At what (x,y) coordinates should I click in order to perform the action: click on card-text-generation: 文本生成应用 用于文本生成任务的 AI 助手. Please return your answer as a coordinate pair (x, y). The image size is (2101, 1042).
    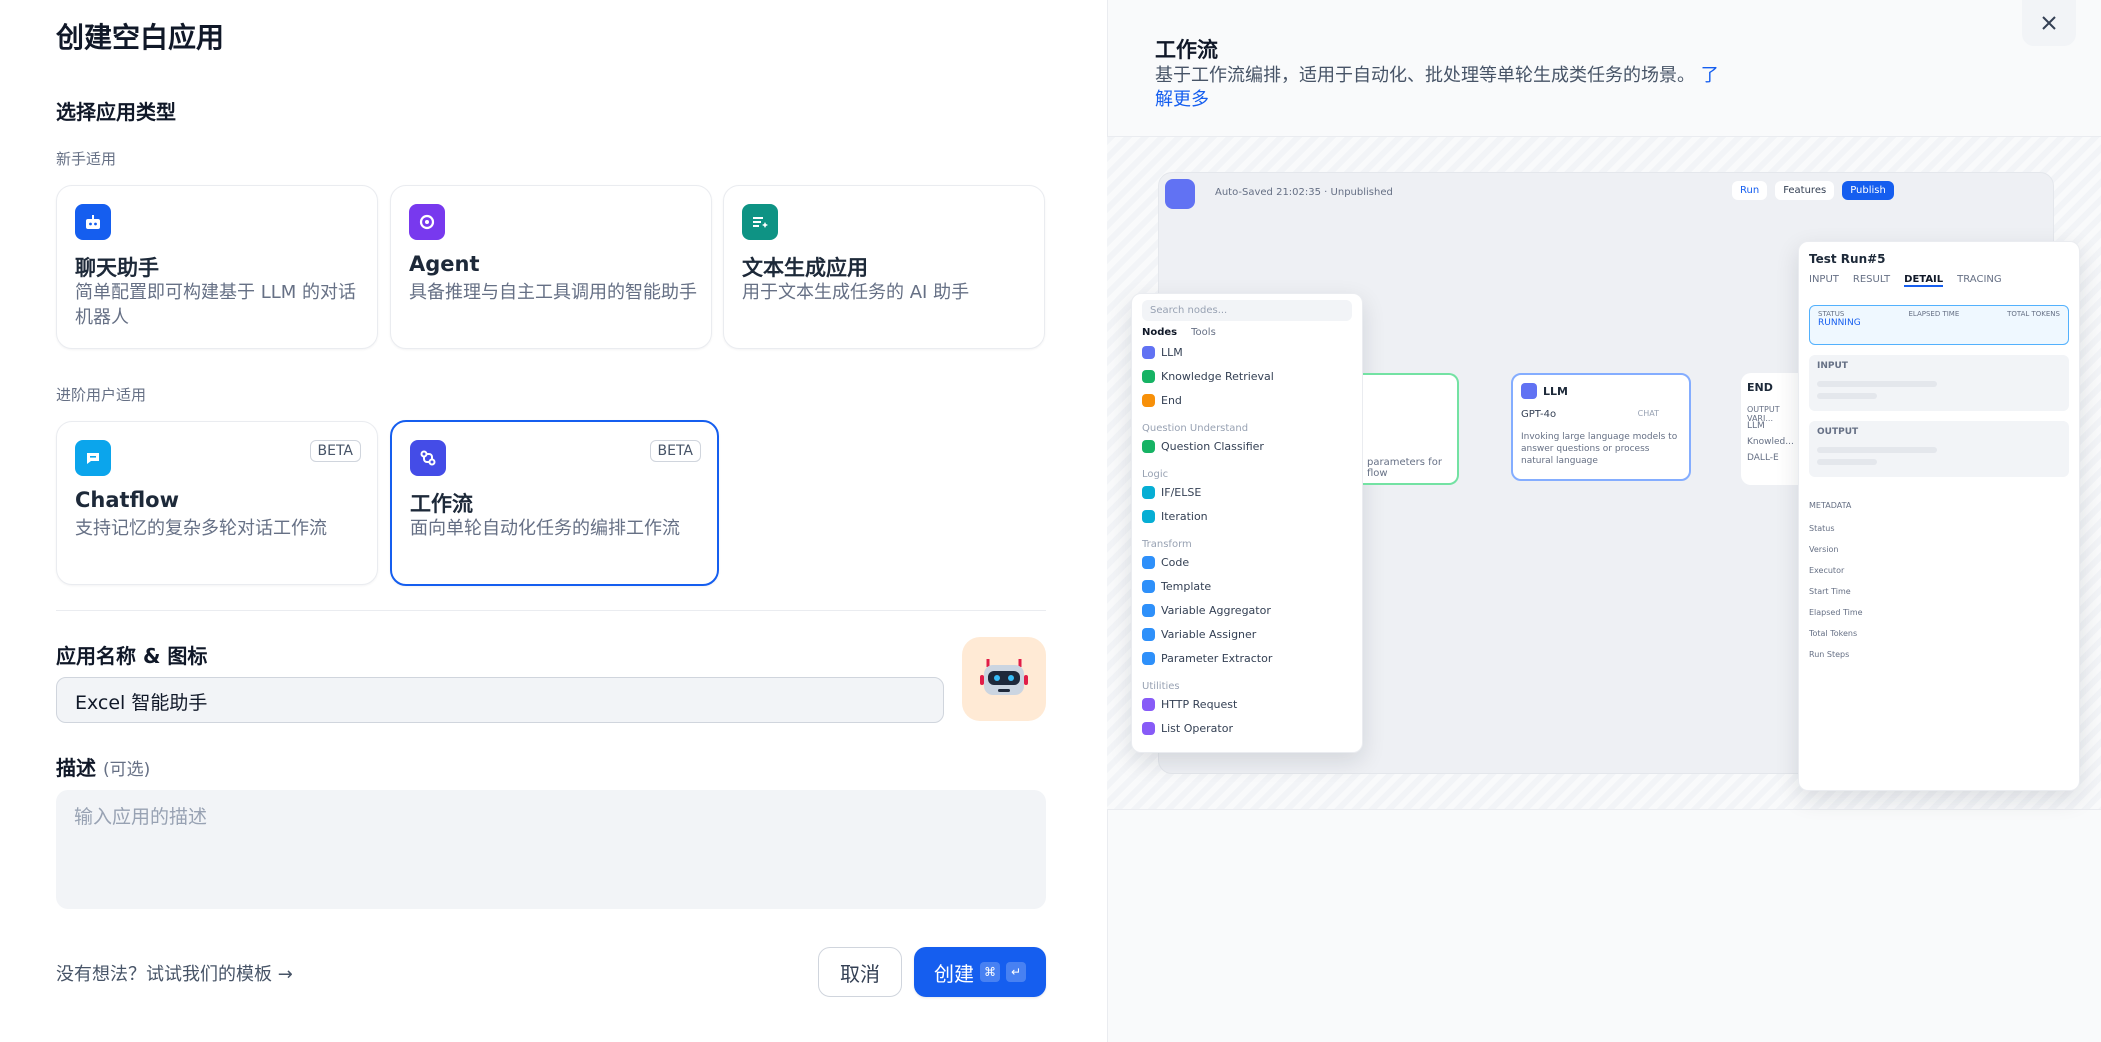
    Looking at the image, I should click on (884, 267).